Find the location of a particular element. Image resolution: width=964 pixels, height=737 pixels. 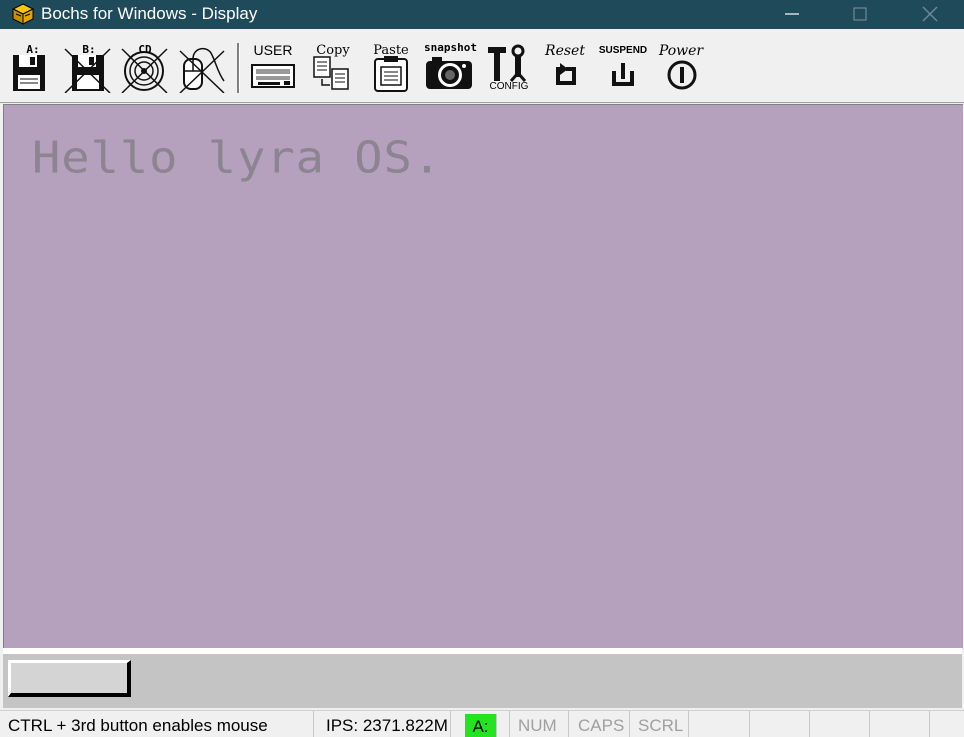

floppy-b-button: B: is located at coordinates (89, 65).